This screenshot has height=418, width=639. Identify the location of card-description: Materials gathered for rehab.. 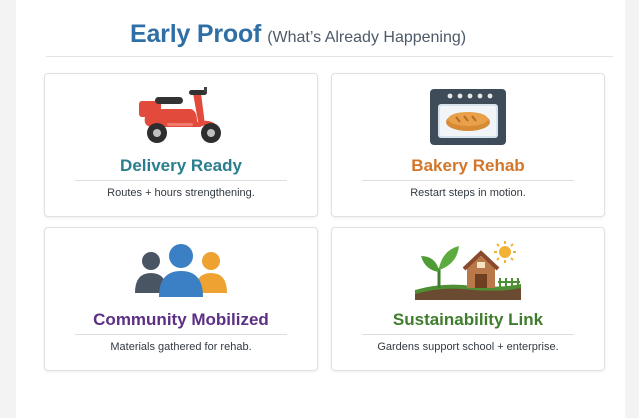
(181, 347).